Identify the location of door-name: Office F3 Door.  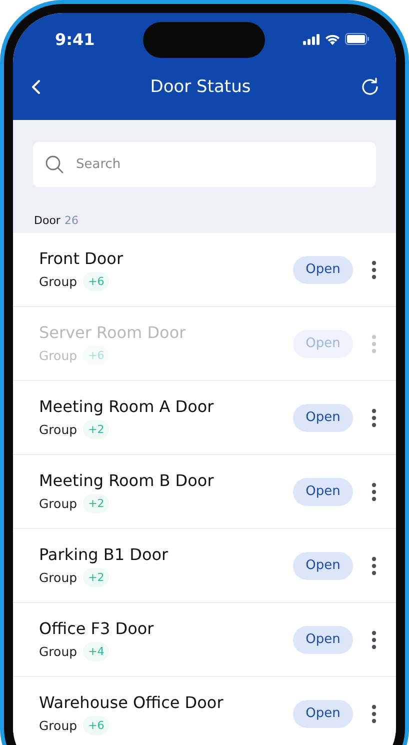
(97, 628).